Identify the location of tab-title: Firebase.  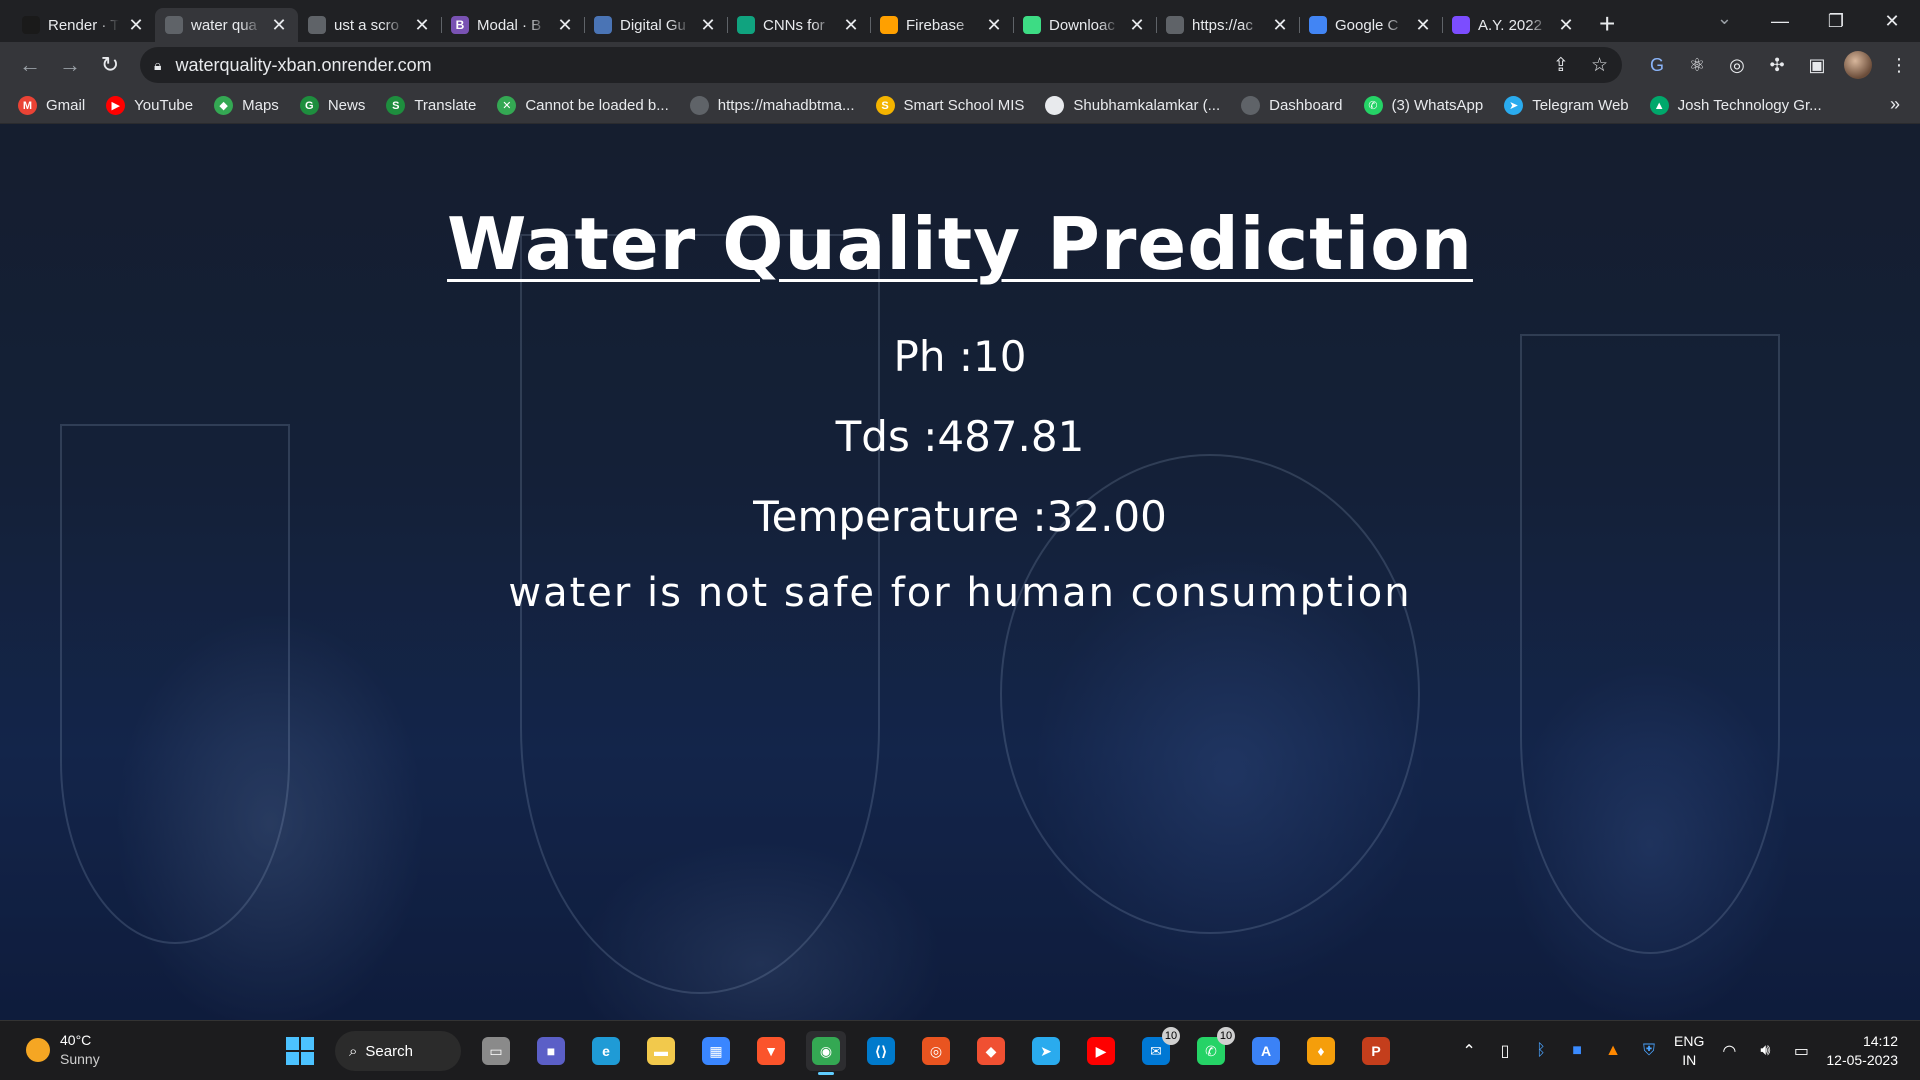
(935, 25).